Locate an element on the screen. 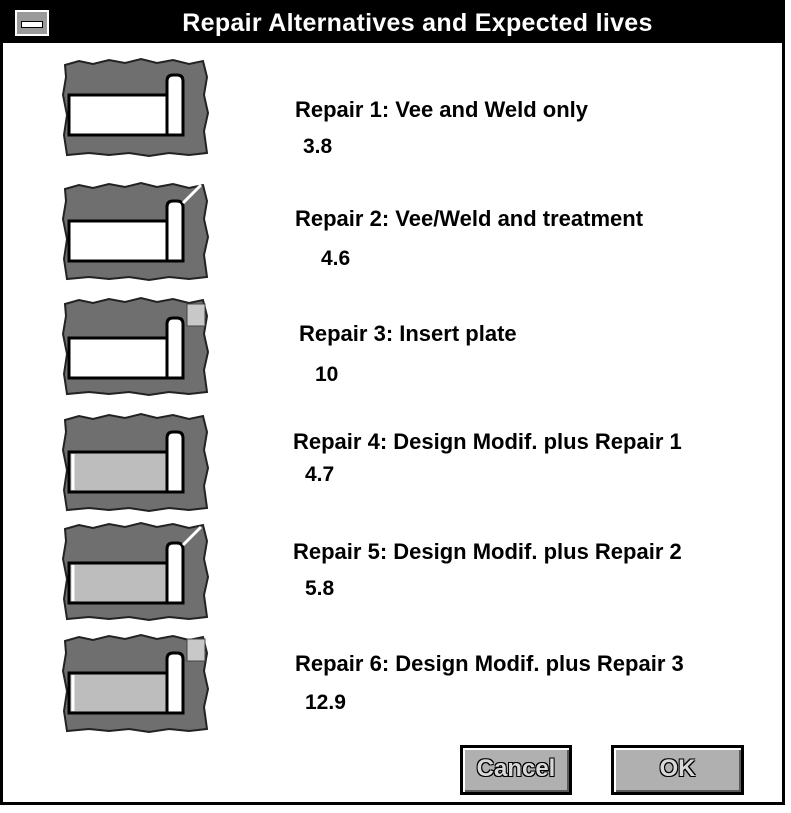 The image size is (791, 813). repair-5-life: 5.8 is located at coordinates (320, 588).